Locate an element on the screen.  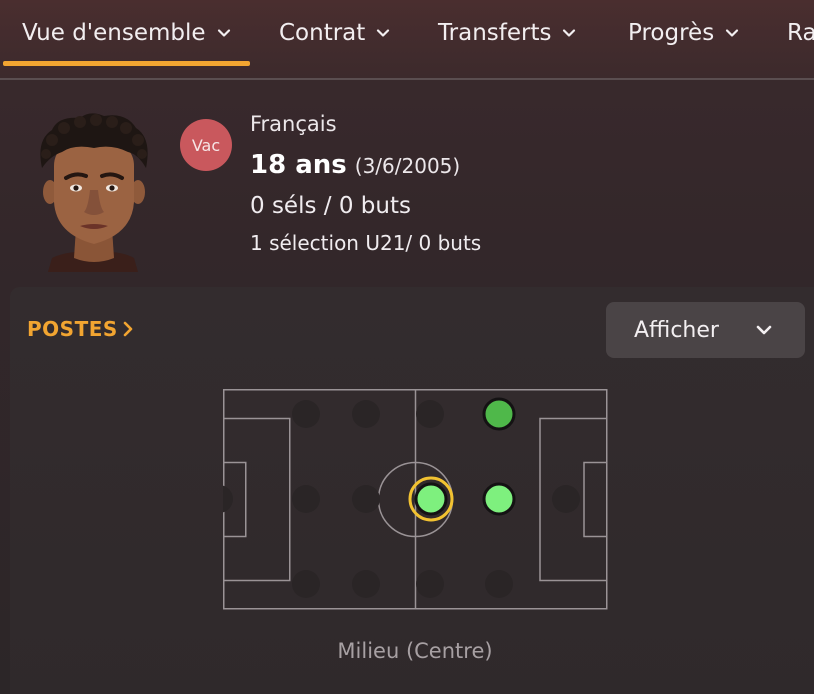
tab-reports: Ra is located at coordinates (800, 33).